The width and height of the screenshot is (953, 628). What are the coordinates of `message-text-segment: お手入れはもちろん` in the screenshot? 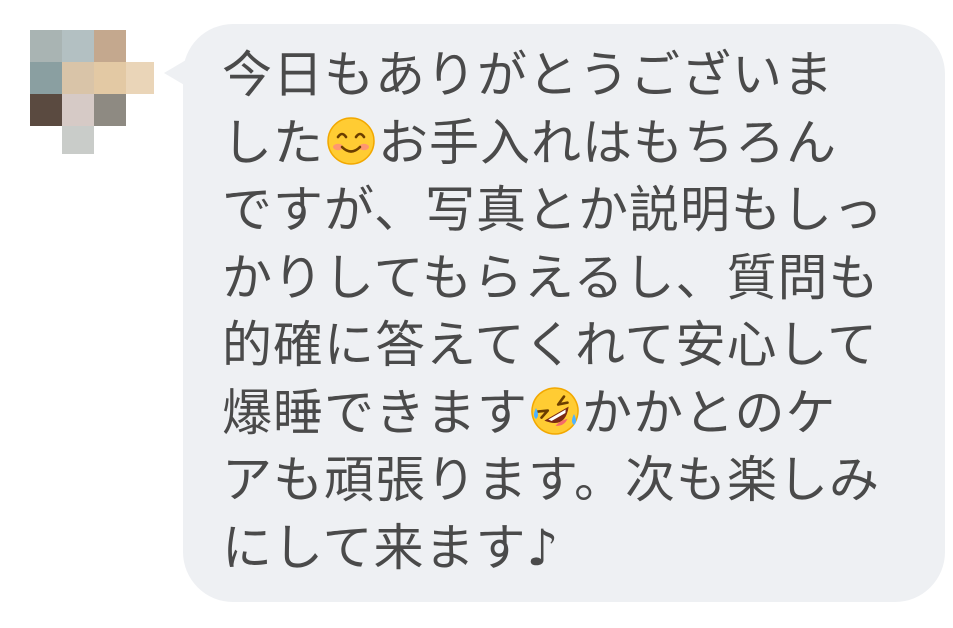 It's located at (607, 142).